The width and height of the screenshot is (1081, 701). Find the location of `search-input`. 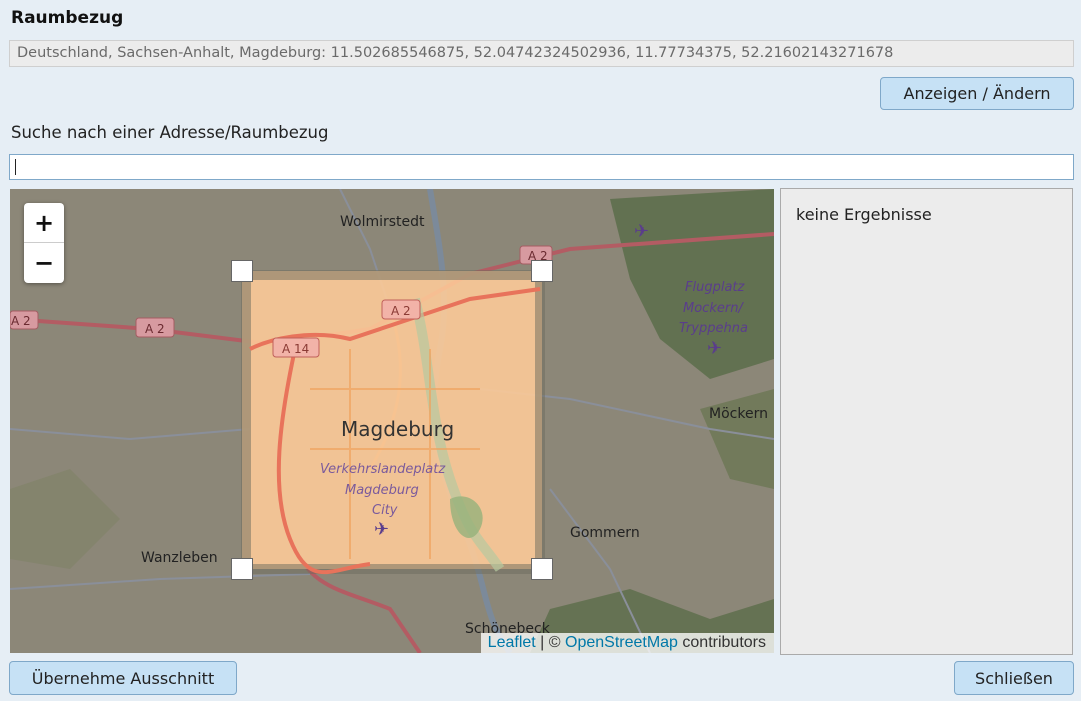

search-input is located at coordinates (541, 167).